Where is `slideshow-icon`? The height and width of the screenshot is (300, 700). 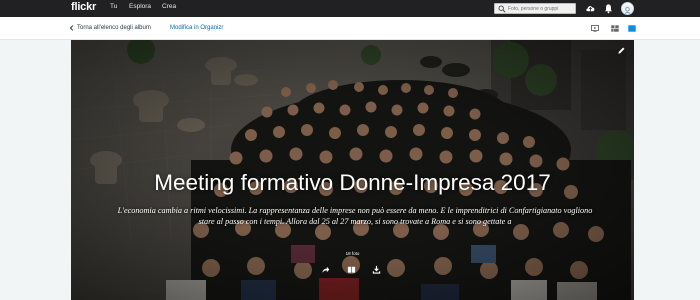
slideshow-icon is located at coordinates (595, 28).